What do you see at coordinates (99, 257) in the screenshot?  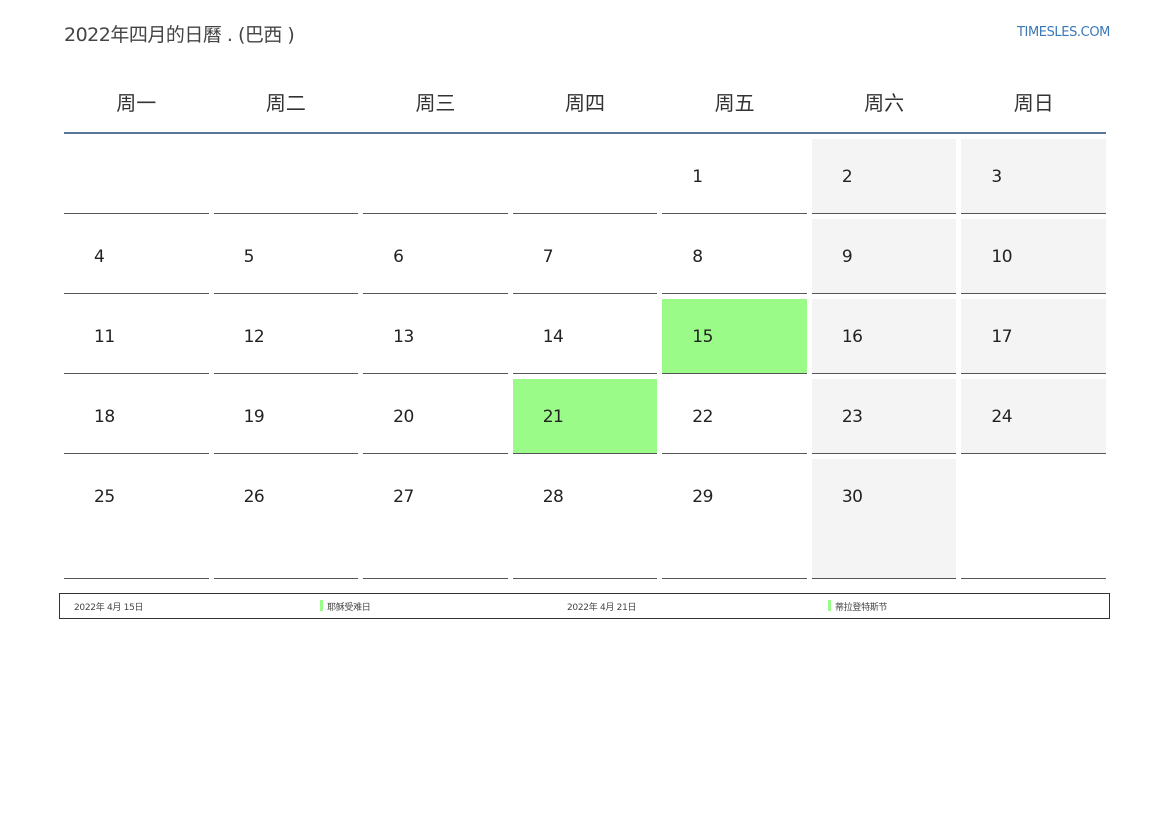 I see `day-number: 4` at bounding box center [99, 257].